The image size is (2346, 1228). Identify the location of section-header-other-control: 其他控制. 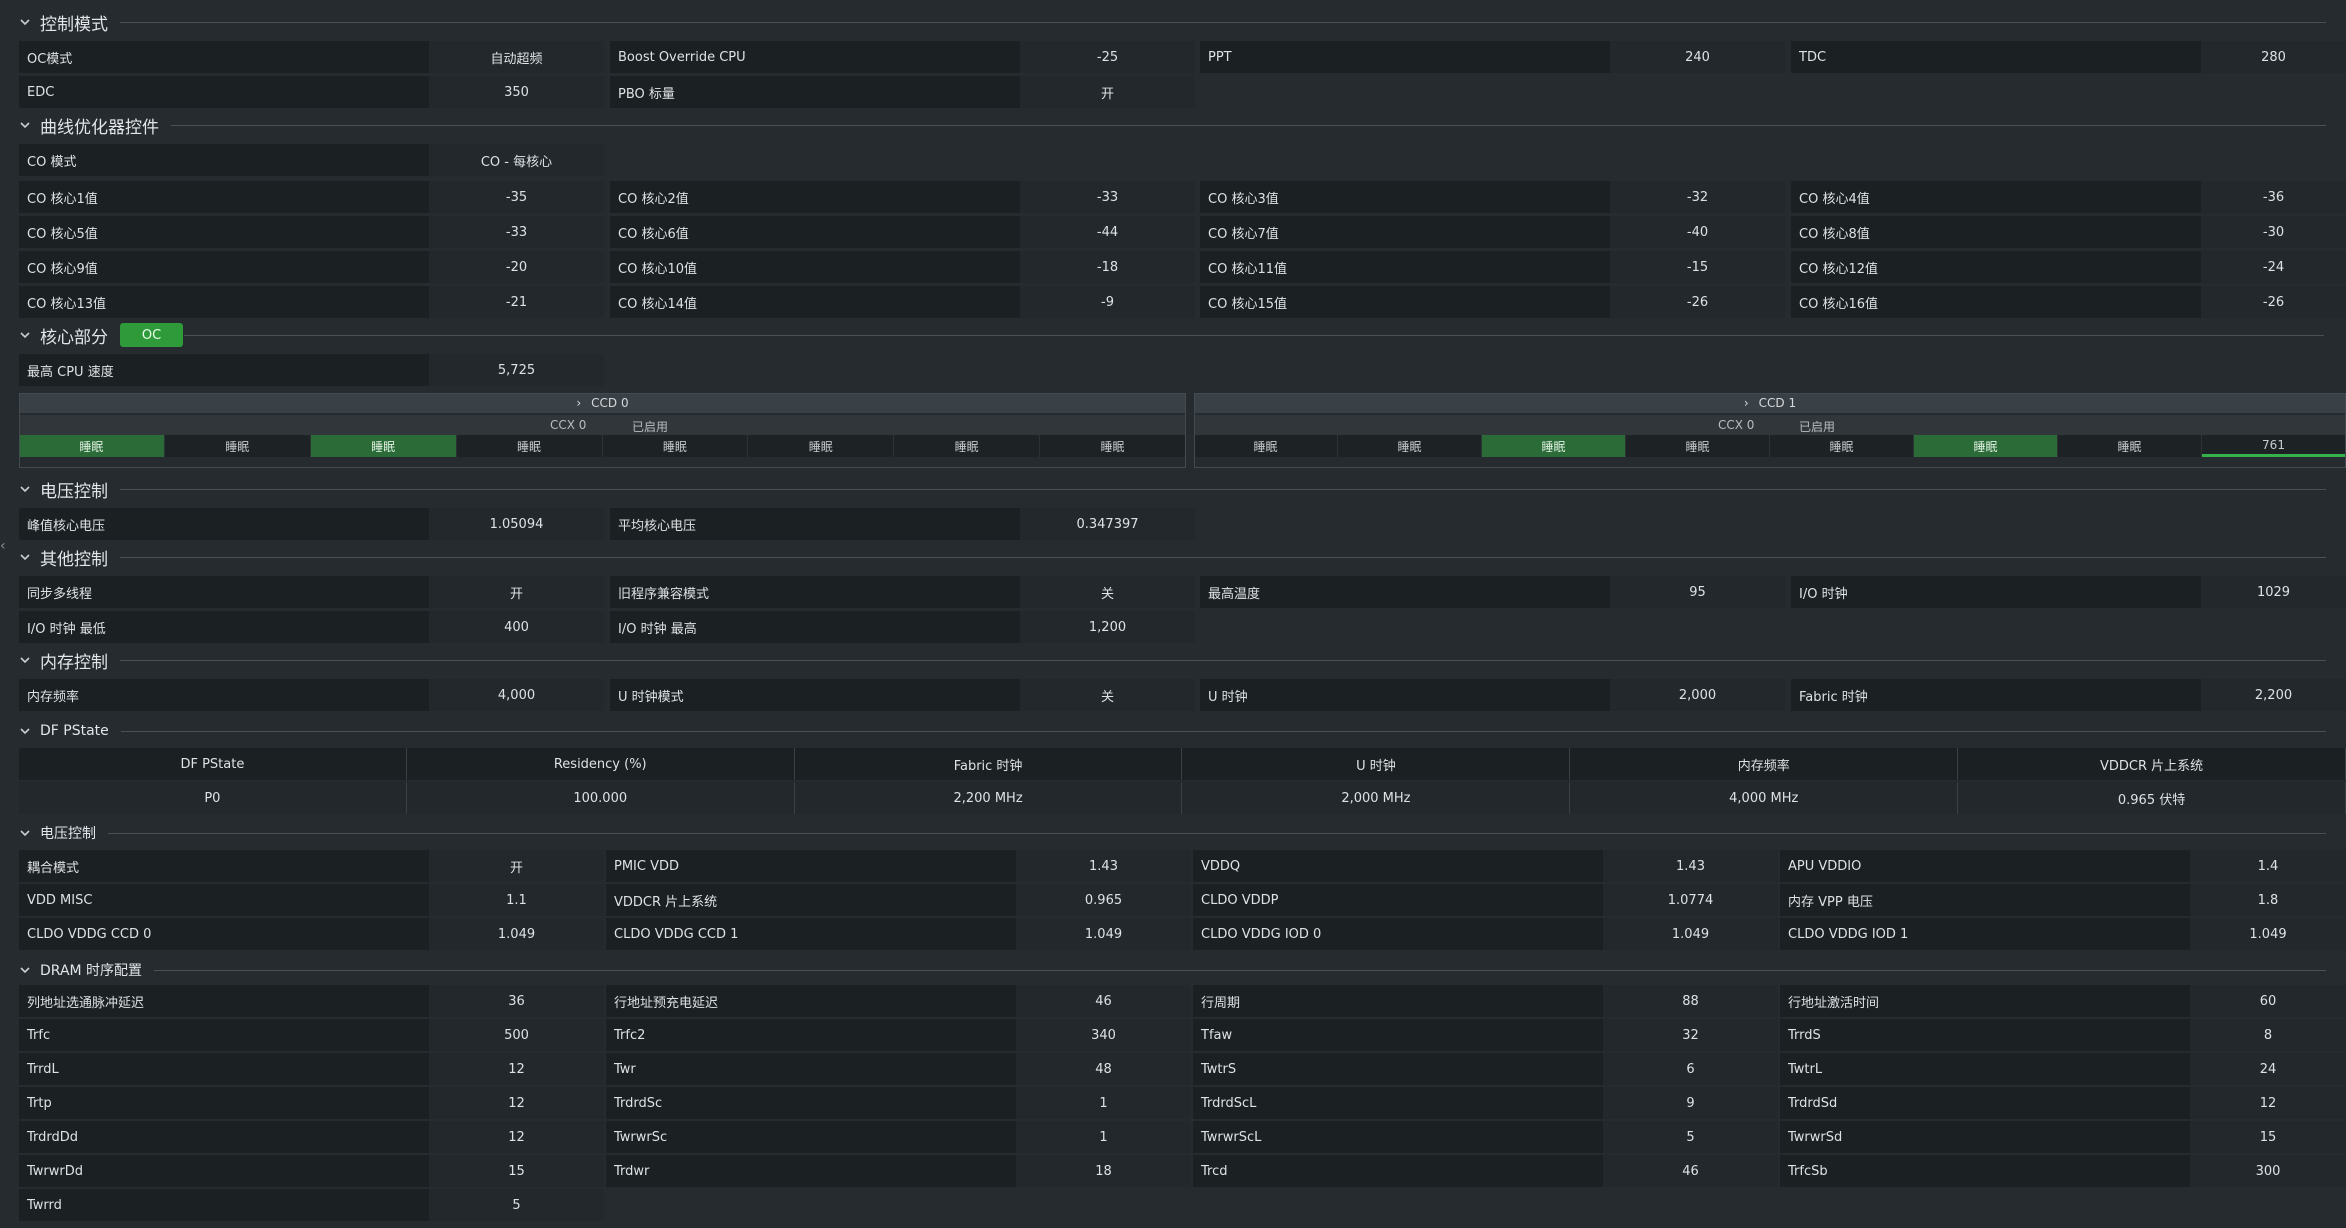
(1176, 557).